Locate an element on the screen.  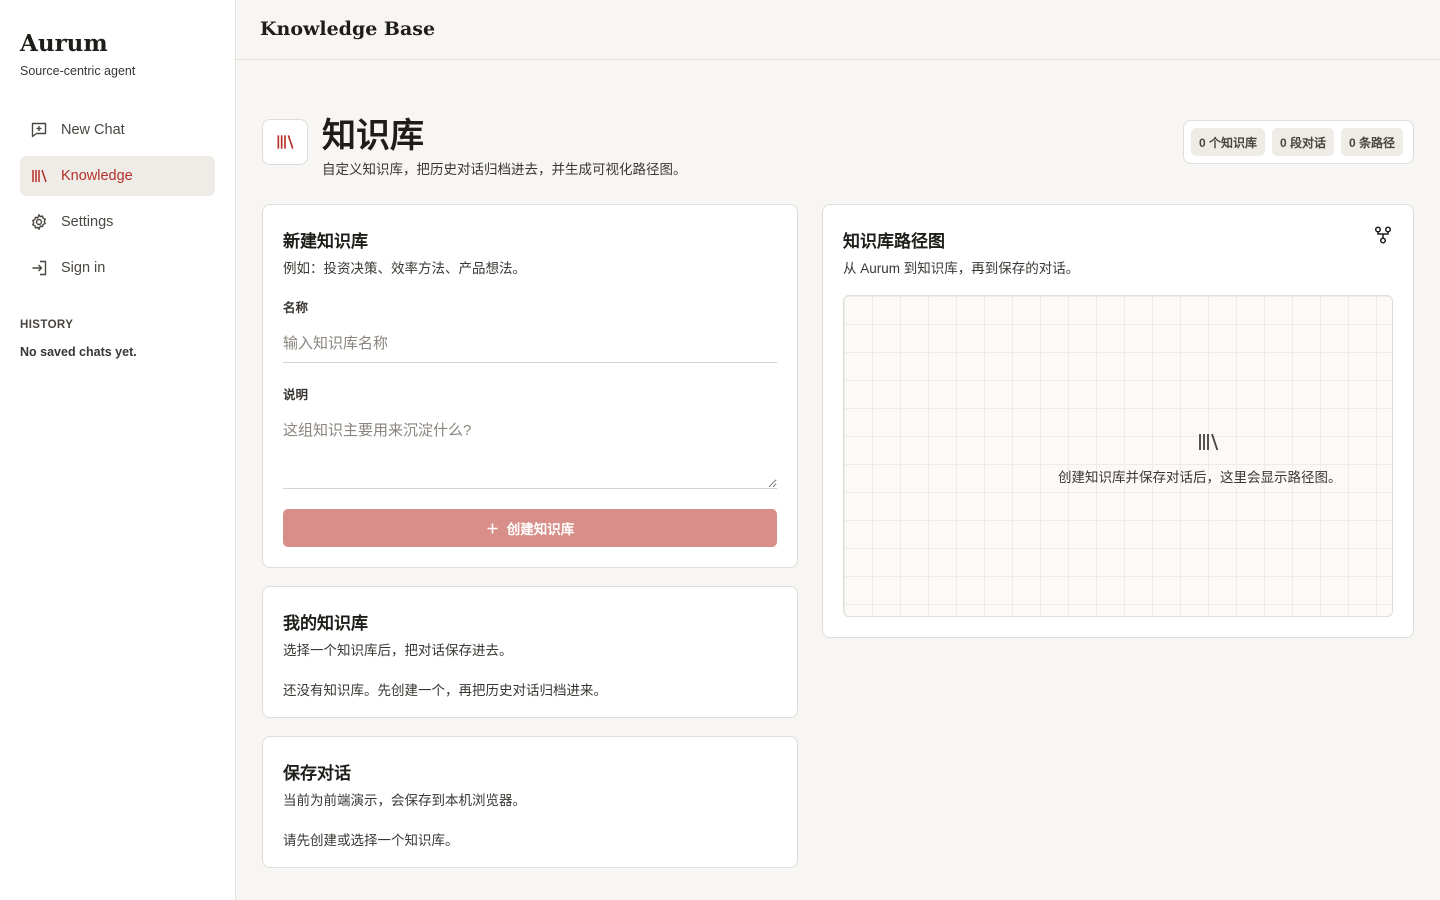
sidebar-item-label: Settings is located at coordinates (87, 222).